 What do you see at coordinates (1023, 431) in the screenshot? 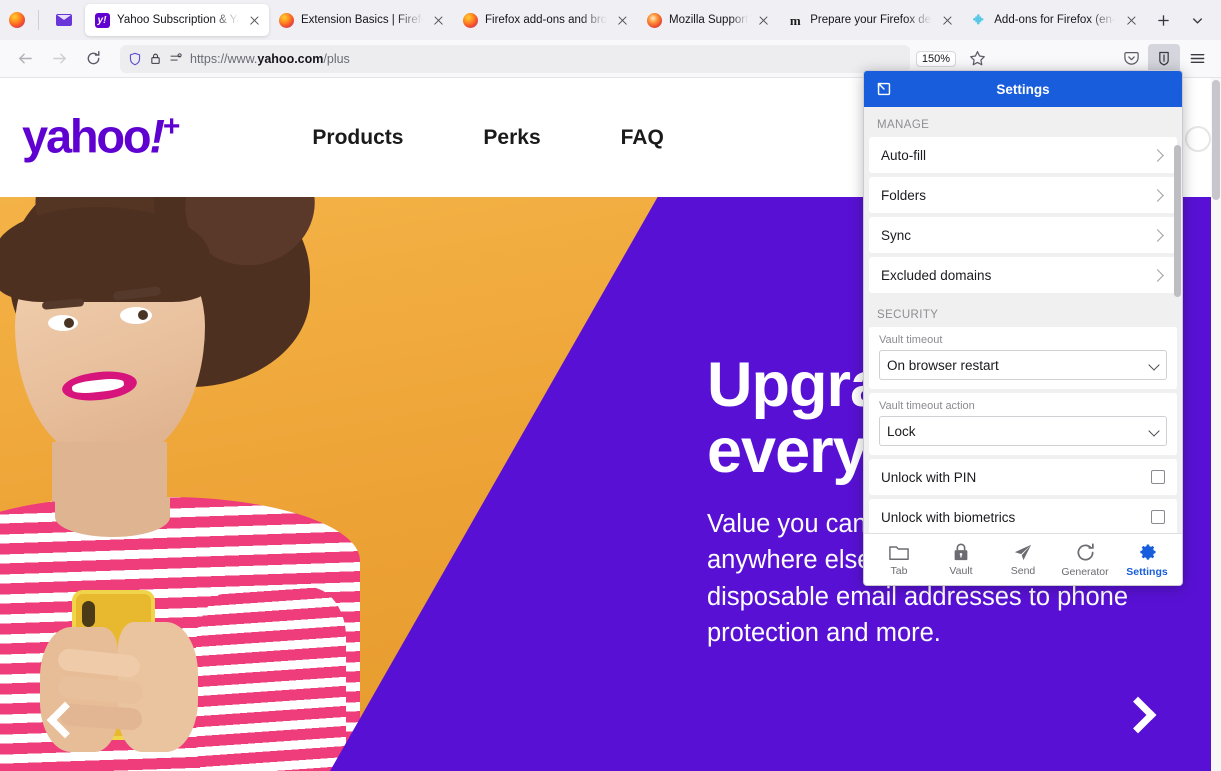
I see `vault-timeout-action-select: Lock` at bounding box center [1023, 431].